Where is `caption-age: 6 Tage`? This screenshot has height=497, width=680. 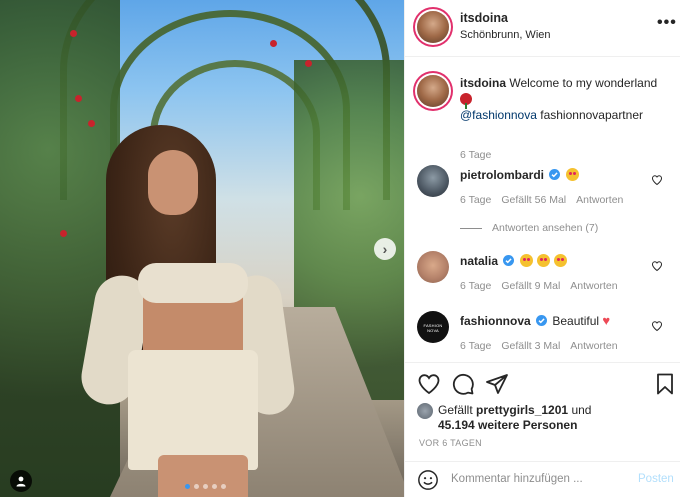
caption-age: 6 Tage is located at coordinates (475, 155).